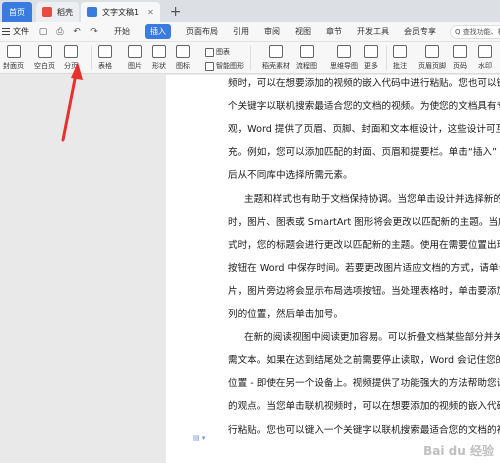 This screenshot has height=463, width=500. What do you see at coordinates (458, 451) in the screenshot?
I see `watermark-logo: Bai du 经验` at bounding box center [458, 451].